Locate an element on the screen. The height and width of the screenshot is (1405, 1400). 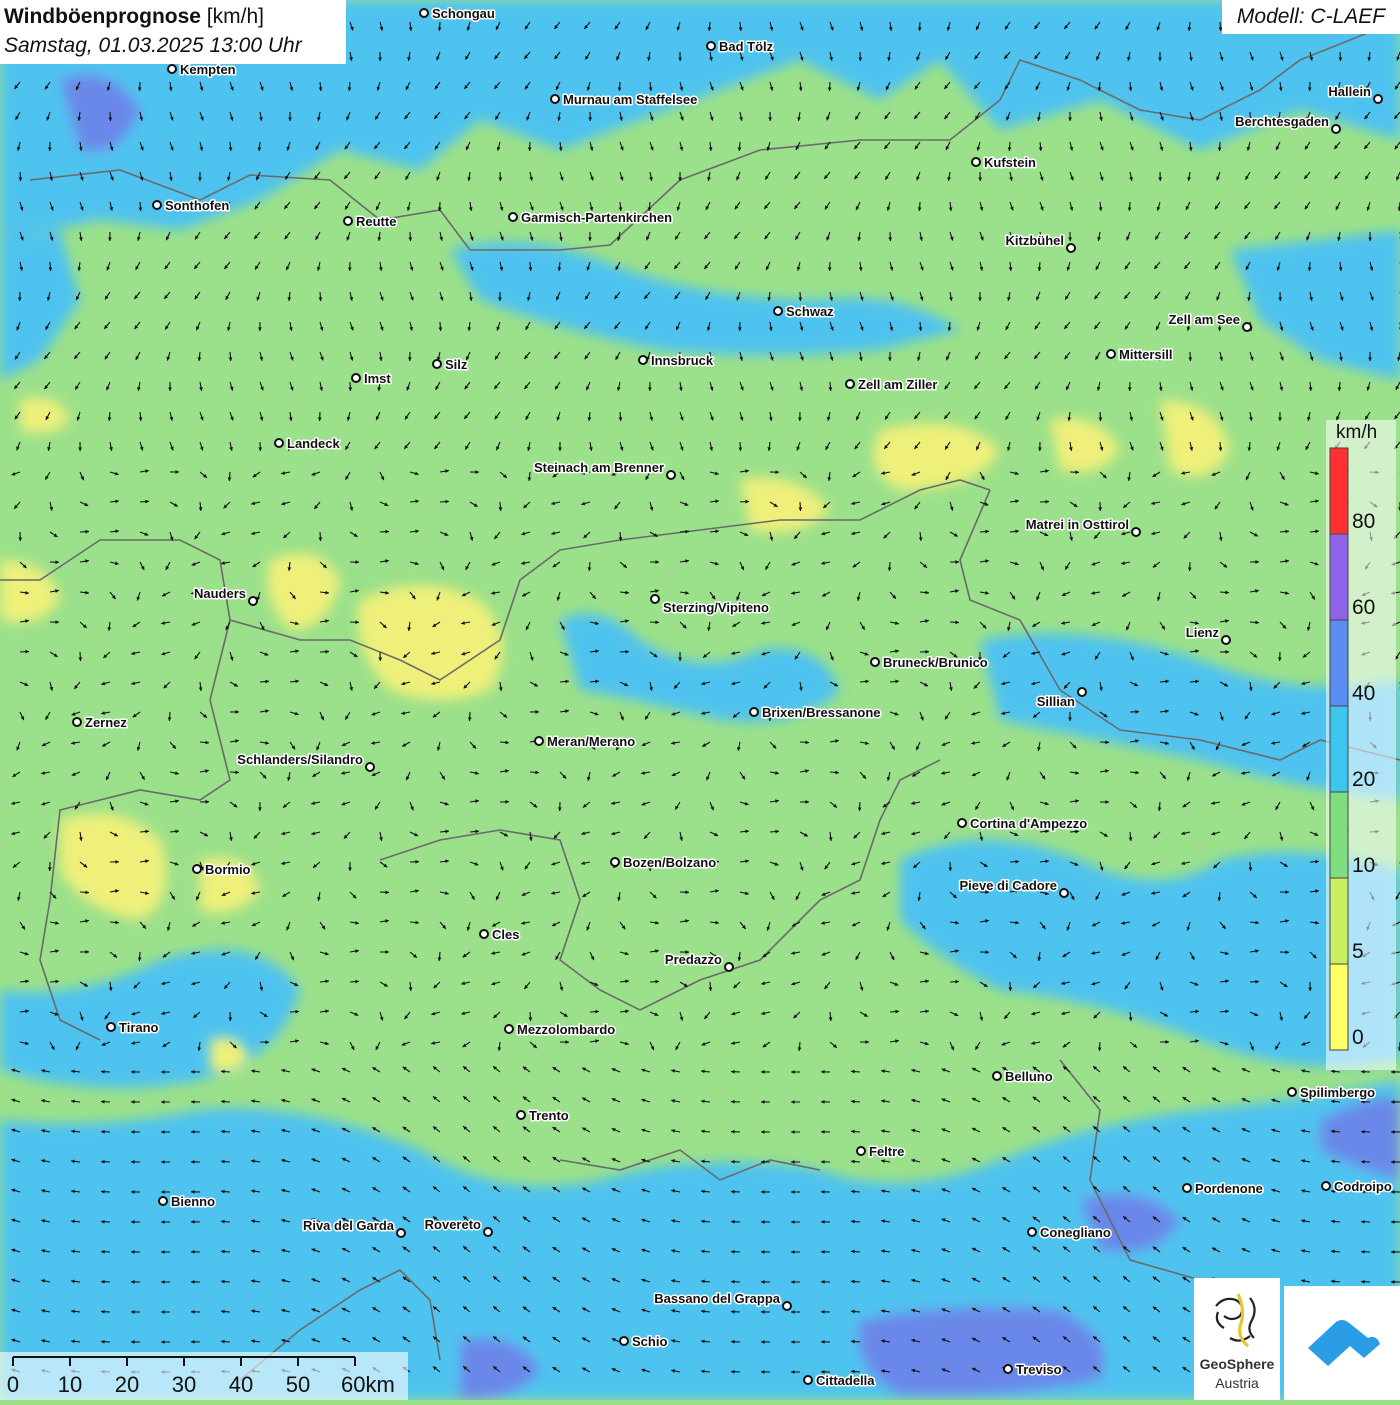
city-label: Schwaz is located at coordinates (810, 311).